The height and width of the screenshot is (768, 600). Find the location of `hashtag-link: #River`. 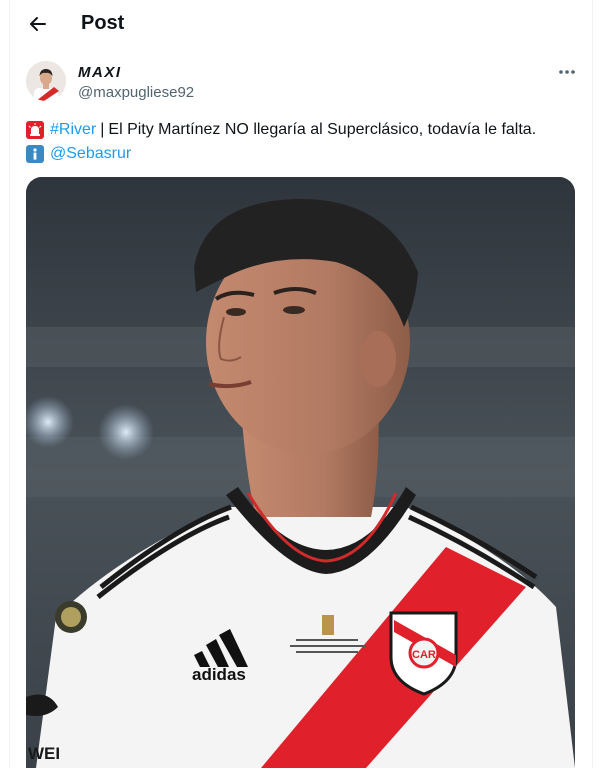

hashtag-link: #River is located at coordinates (73, 130).